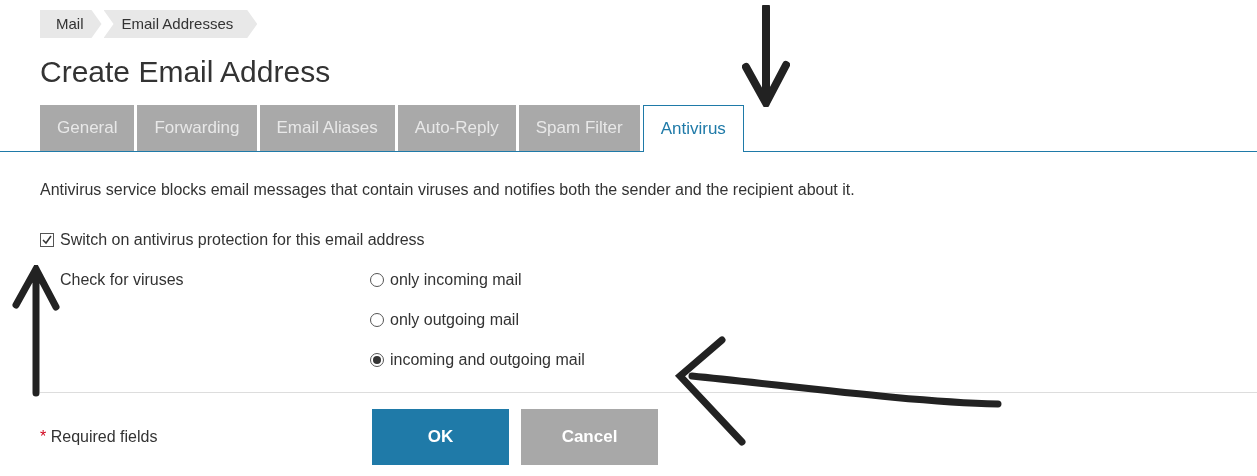 This screenshot has height=476, width=1257. Describe the element at coordinates (589, 437) in the screenshot. I see `cancel-button: Cancel` at that location.